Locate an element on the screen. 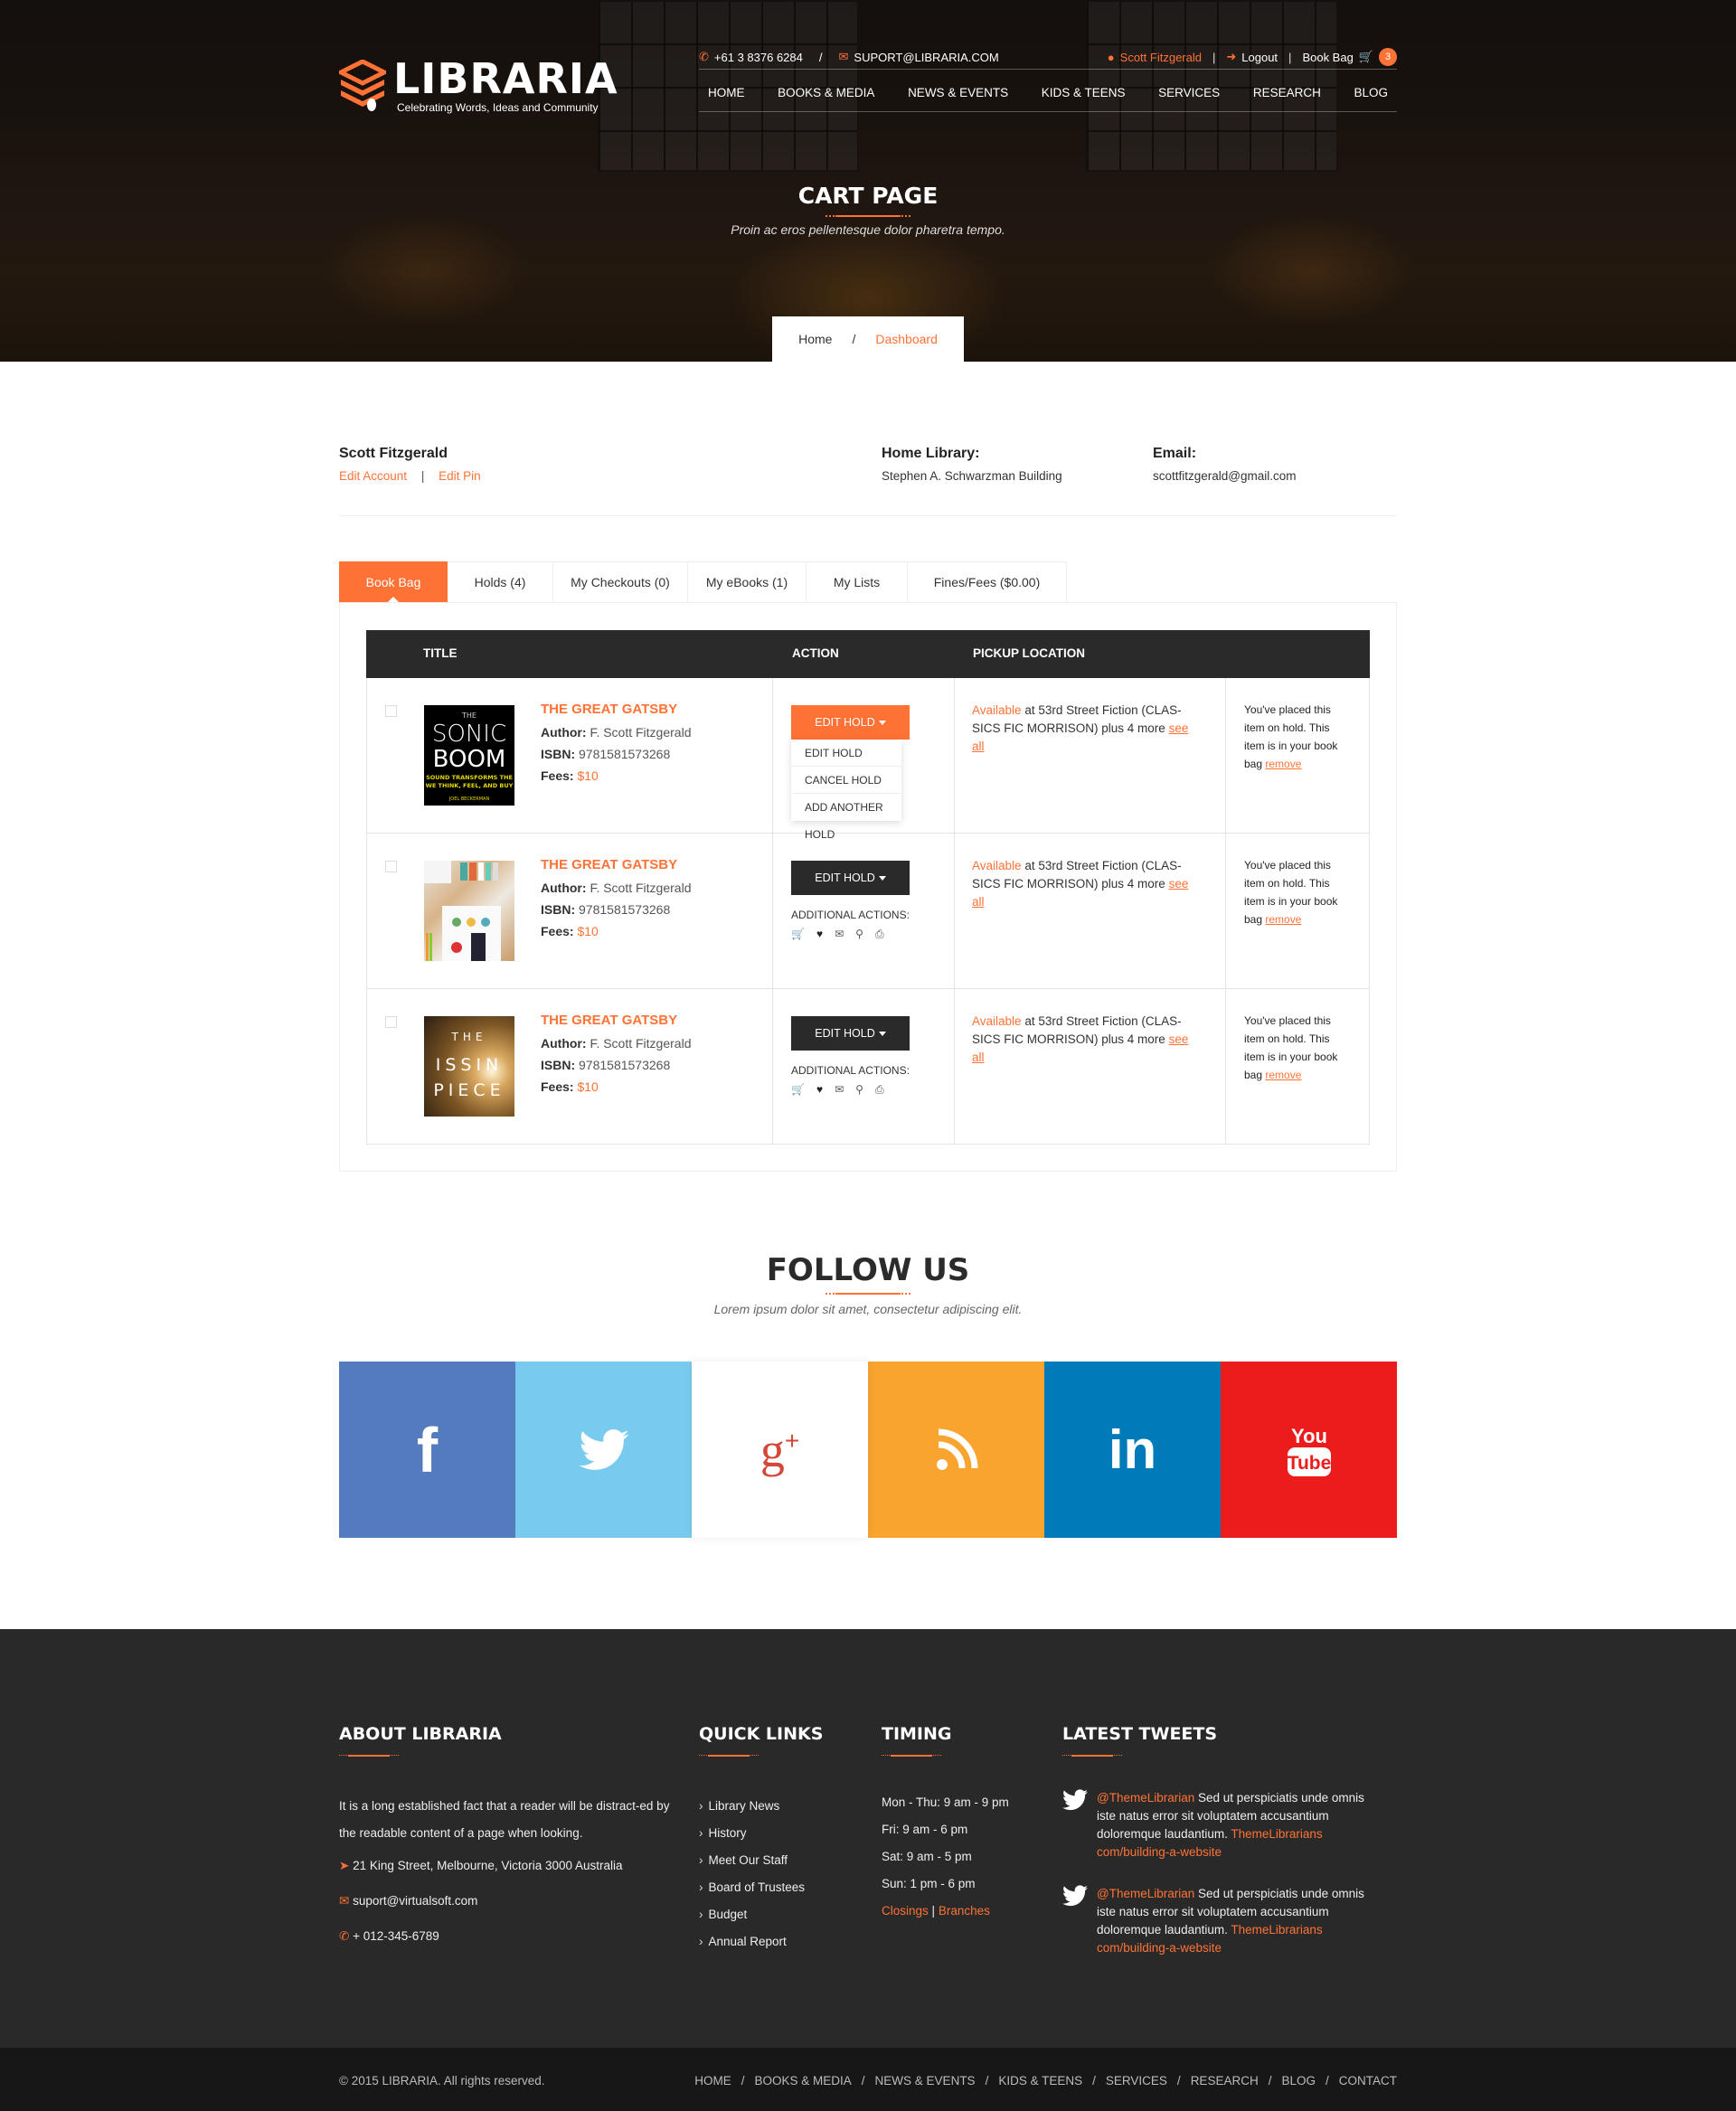 This screenshot has width=1736, height=2111. quick-link: › Library News is located at coordinates (776, 1807).